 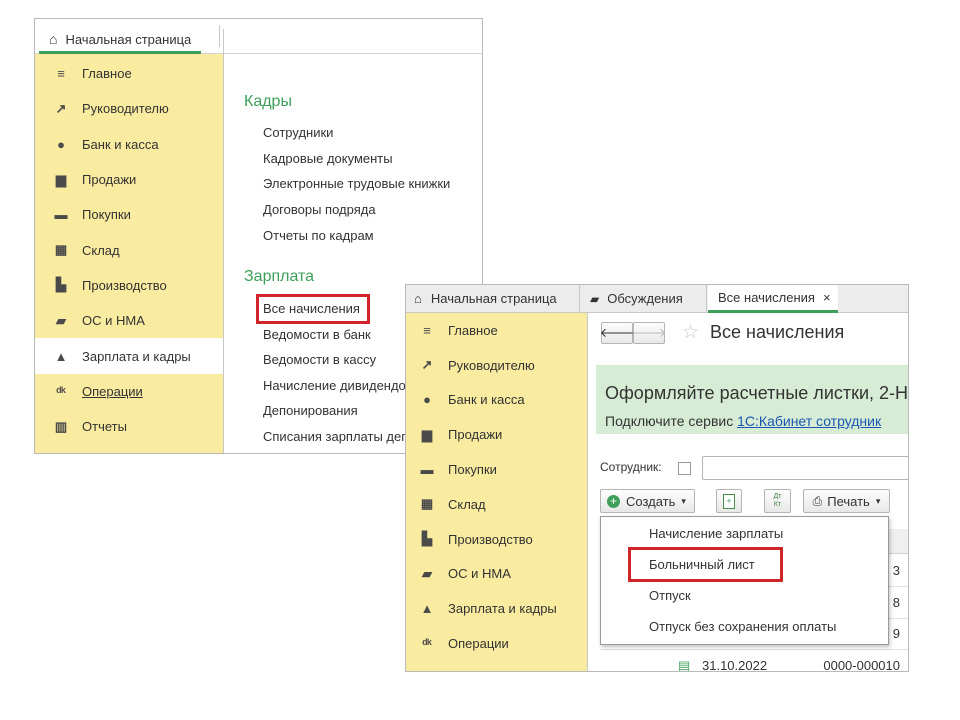 I want to click on nav-link: Кадровые документы, so click(x=328, y=158).